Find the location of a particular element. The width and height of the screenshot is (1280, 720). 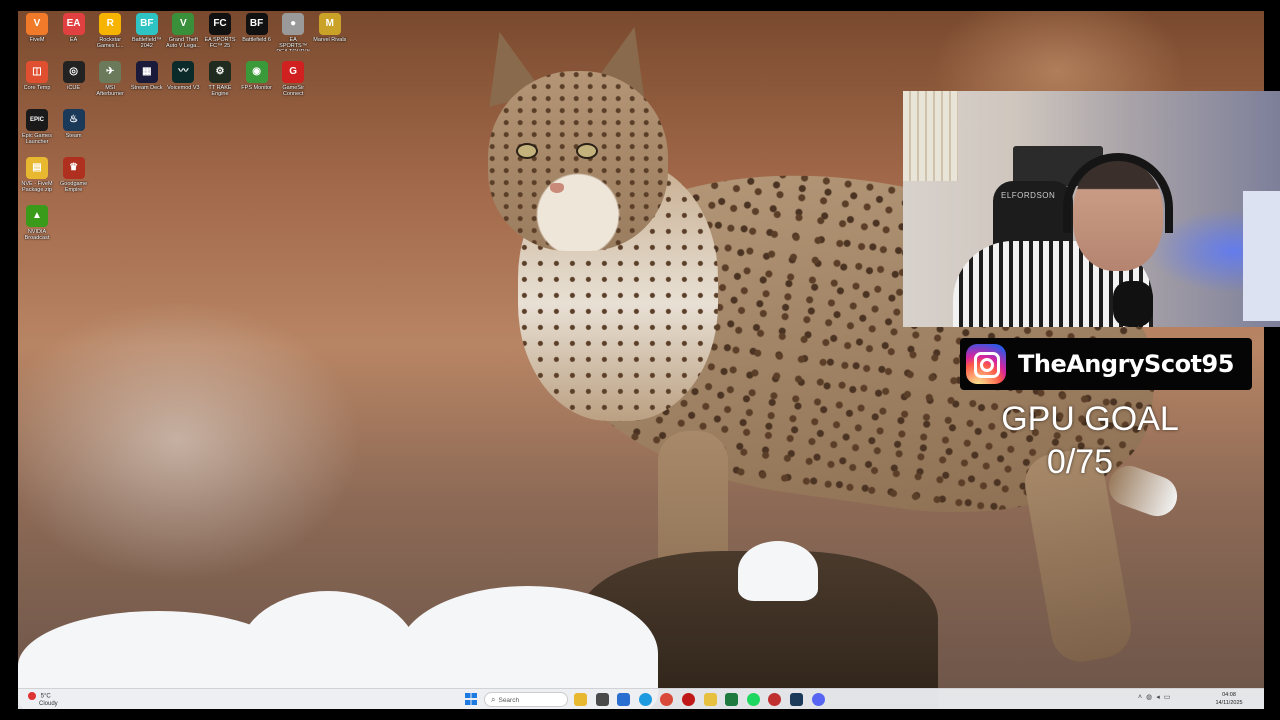

desktop-icon: ● EA SPORTS™ PGA TOUR™ is located at coordinates (293, 37).